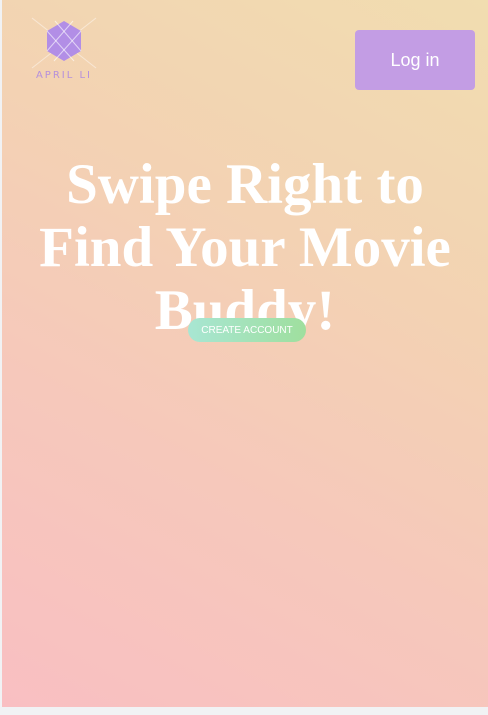 This screenshot has width=488, height=715. I want to click on login-button: Log in, so click(415, 60).